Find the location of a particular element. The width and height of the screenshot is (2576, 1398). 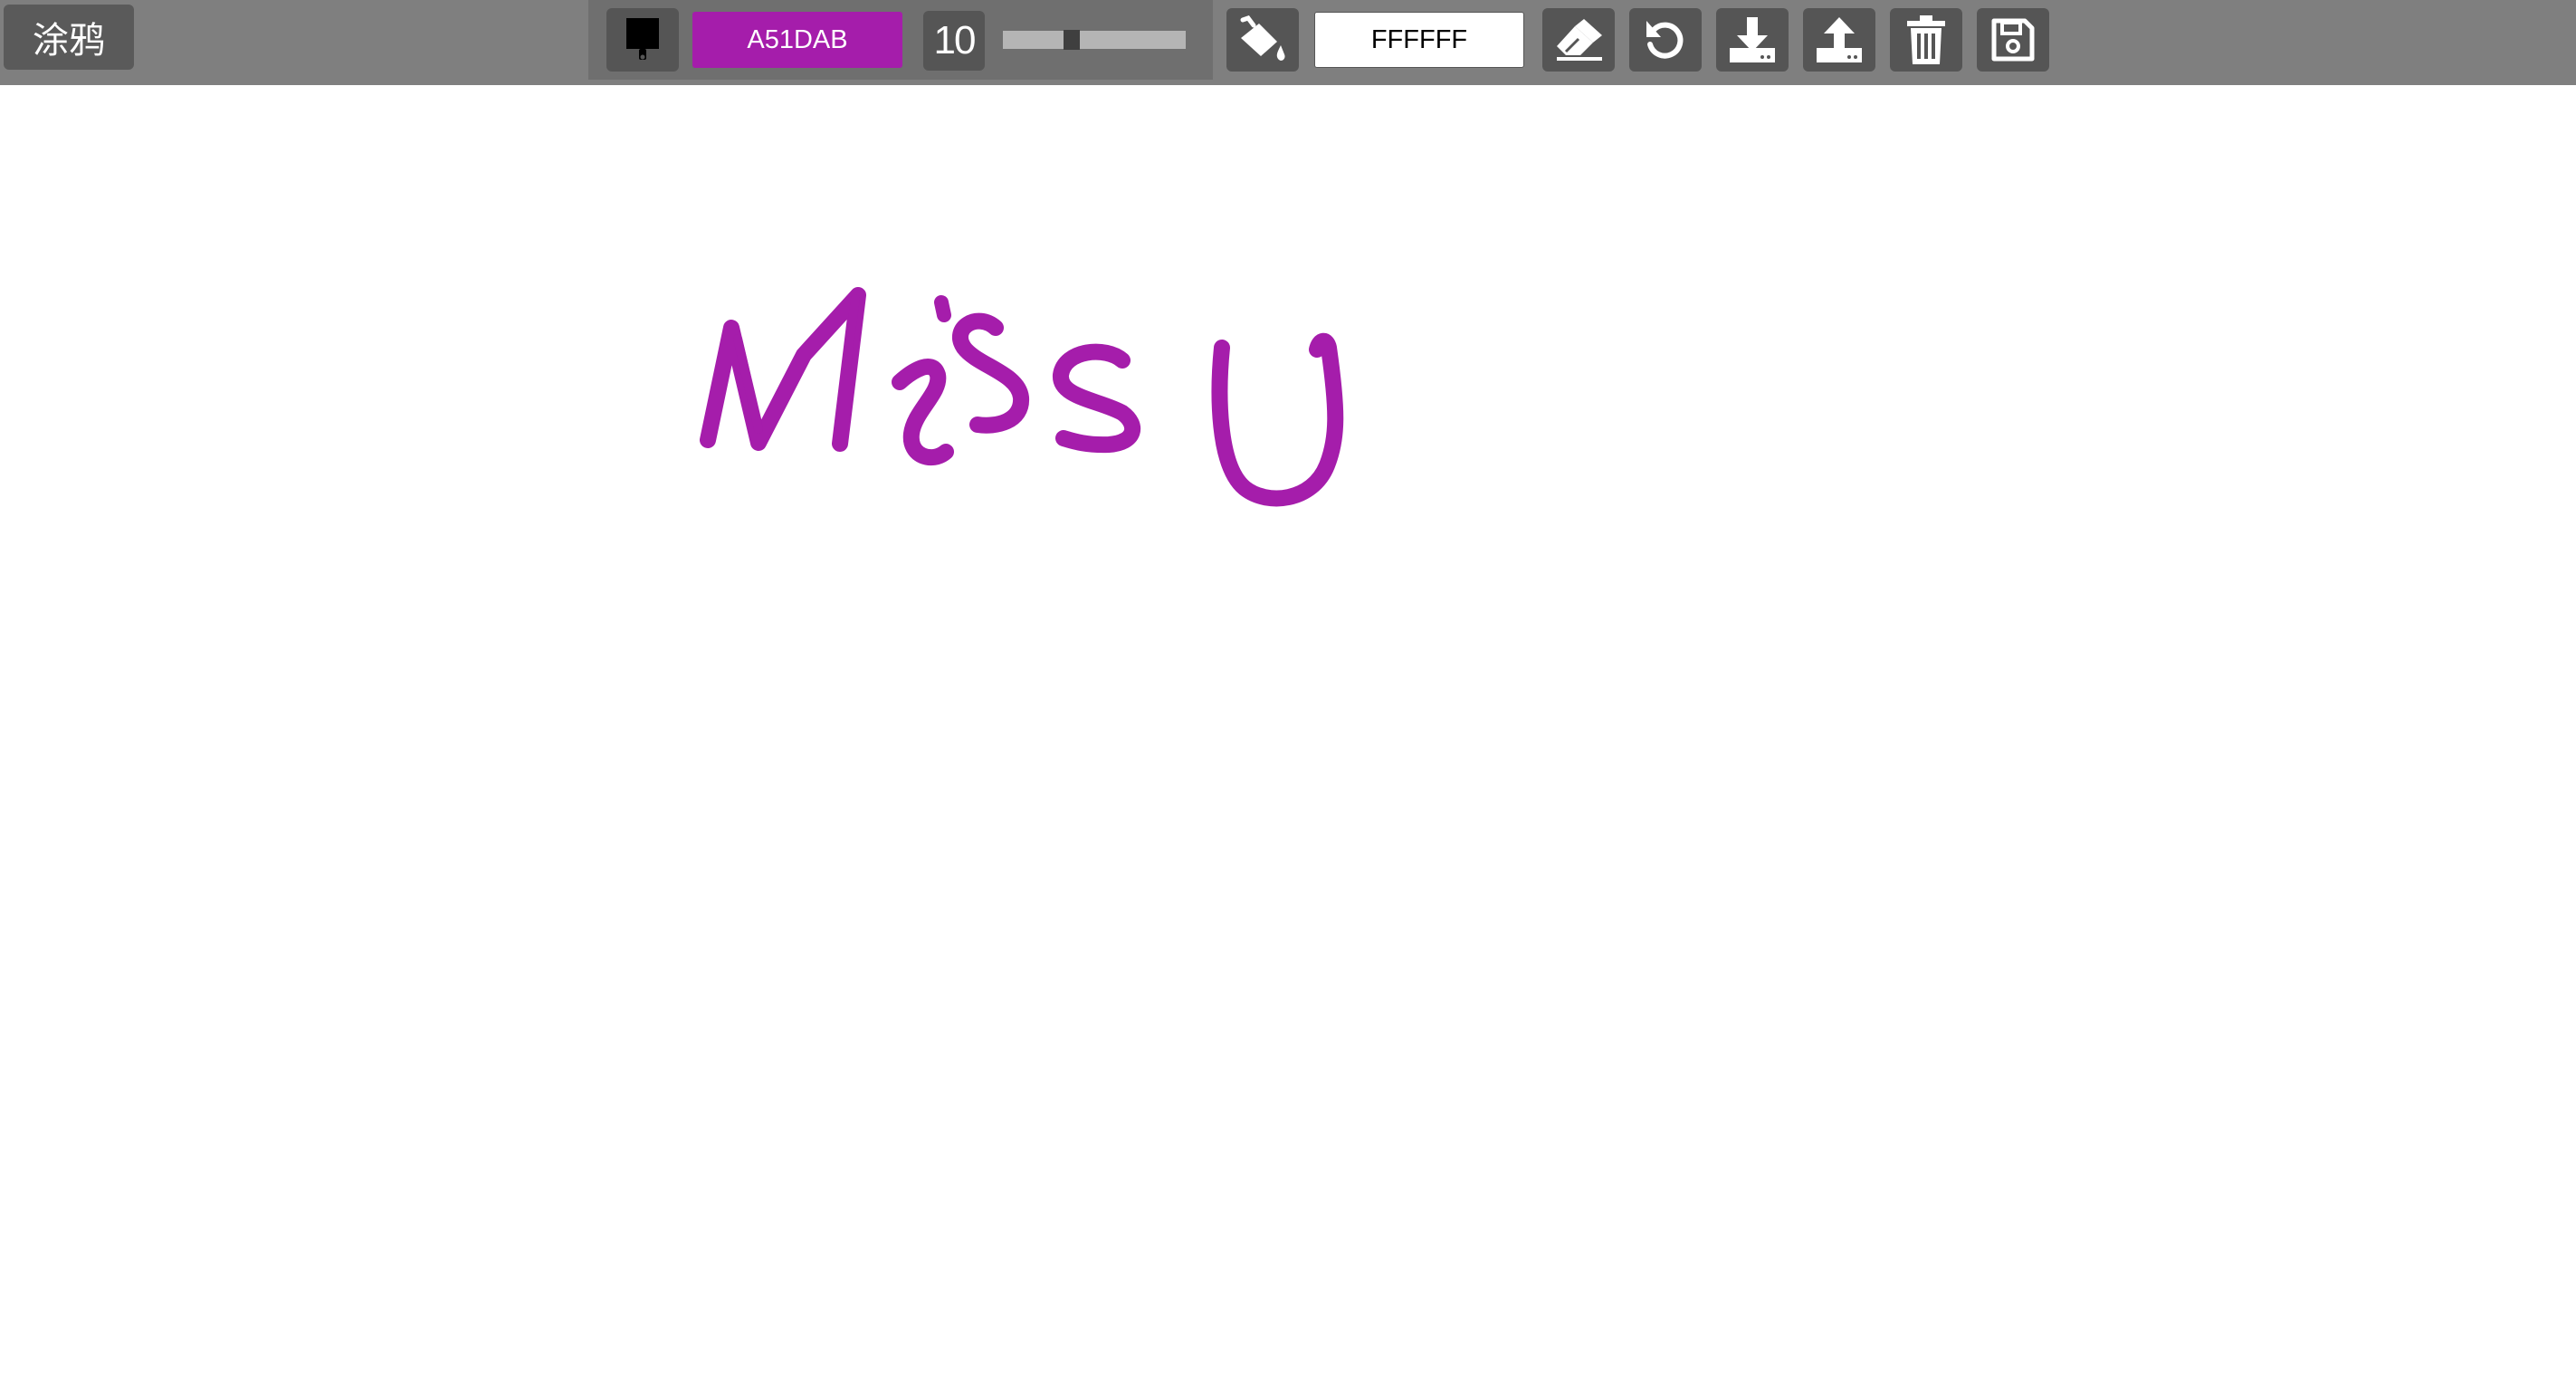

clear-button is located at coordinates (1926, 40).